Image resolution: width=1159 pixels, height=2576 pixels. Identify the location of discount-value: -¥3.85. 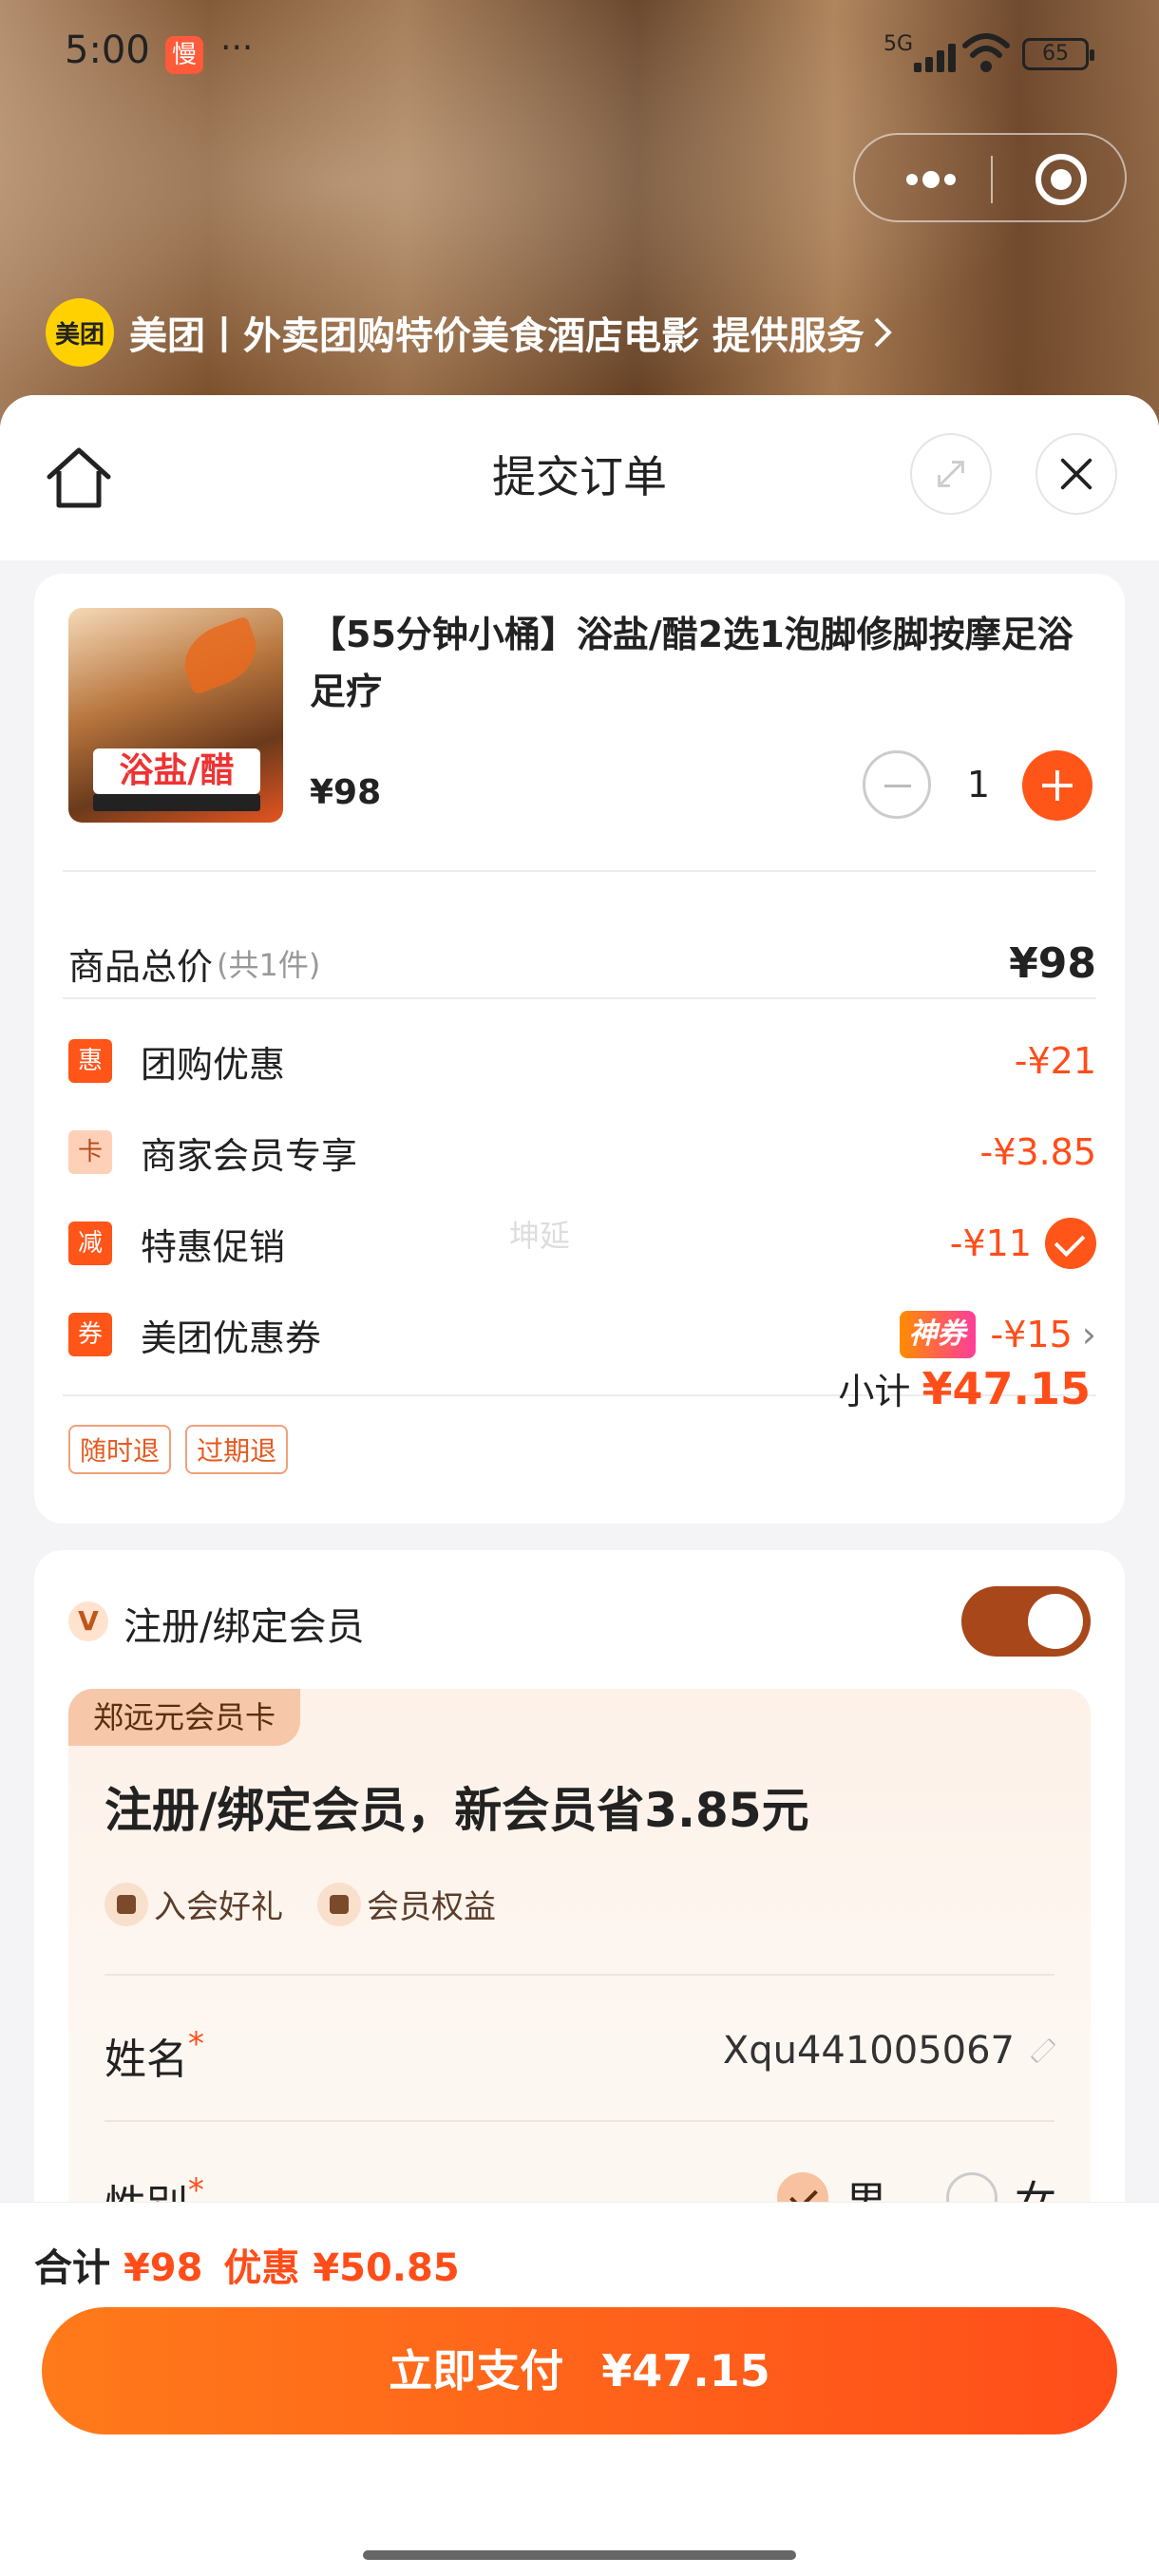
(1038, 1152).